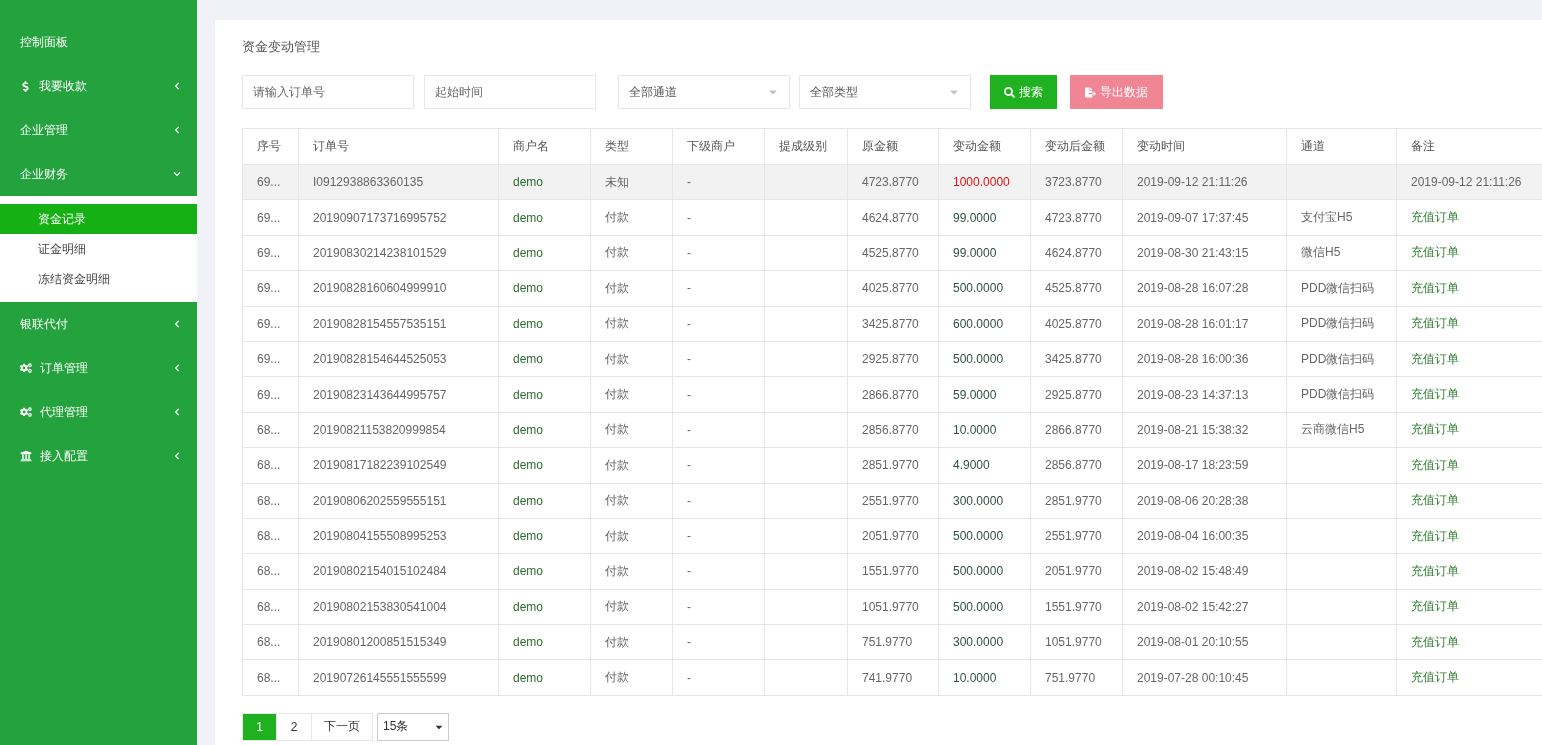 This screenshot has width=1542, height=745. I want to click on submenu-item: 资金记录, so click(98, 219).